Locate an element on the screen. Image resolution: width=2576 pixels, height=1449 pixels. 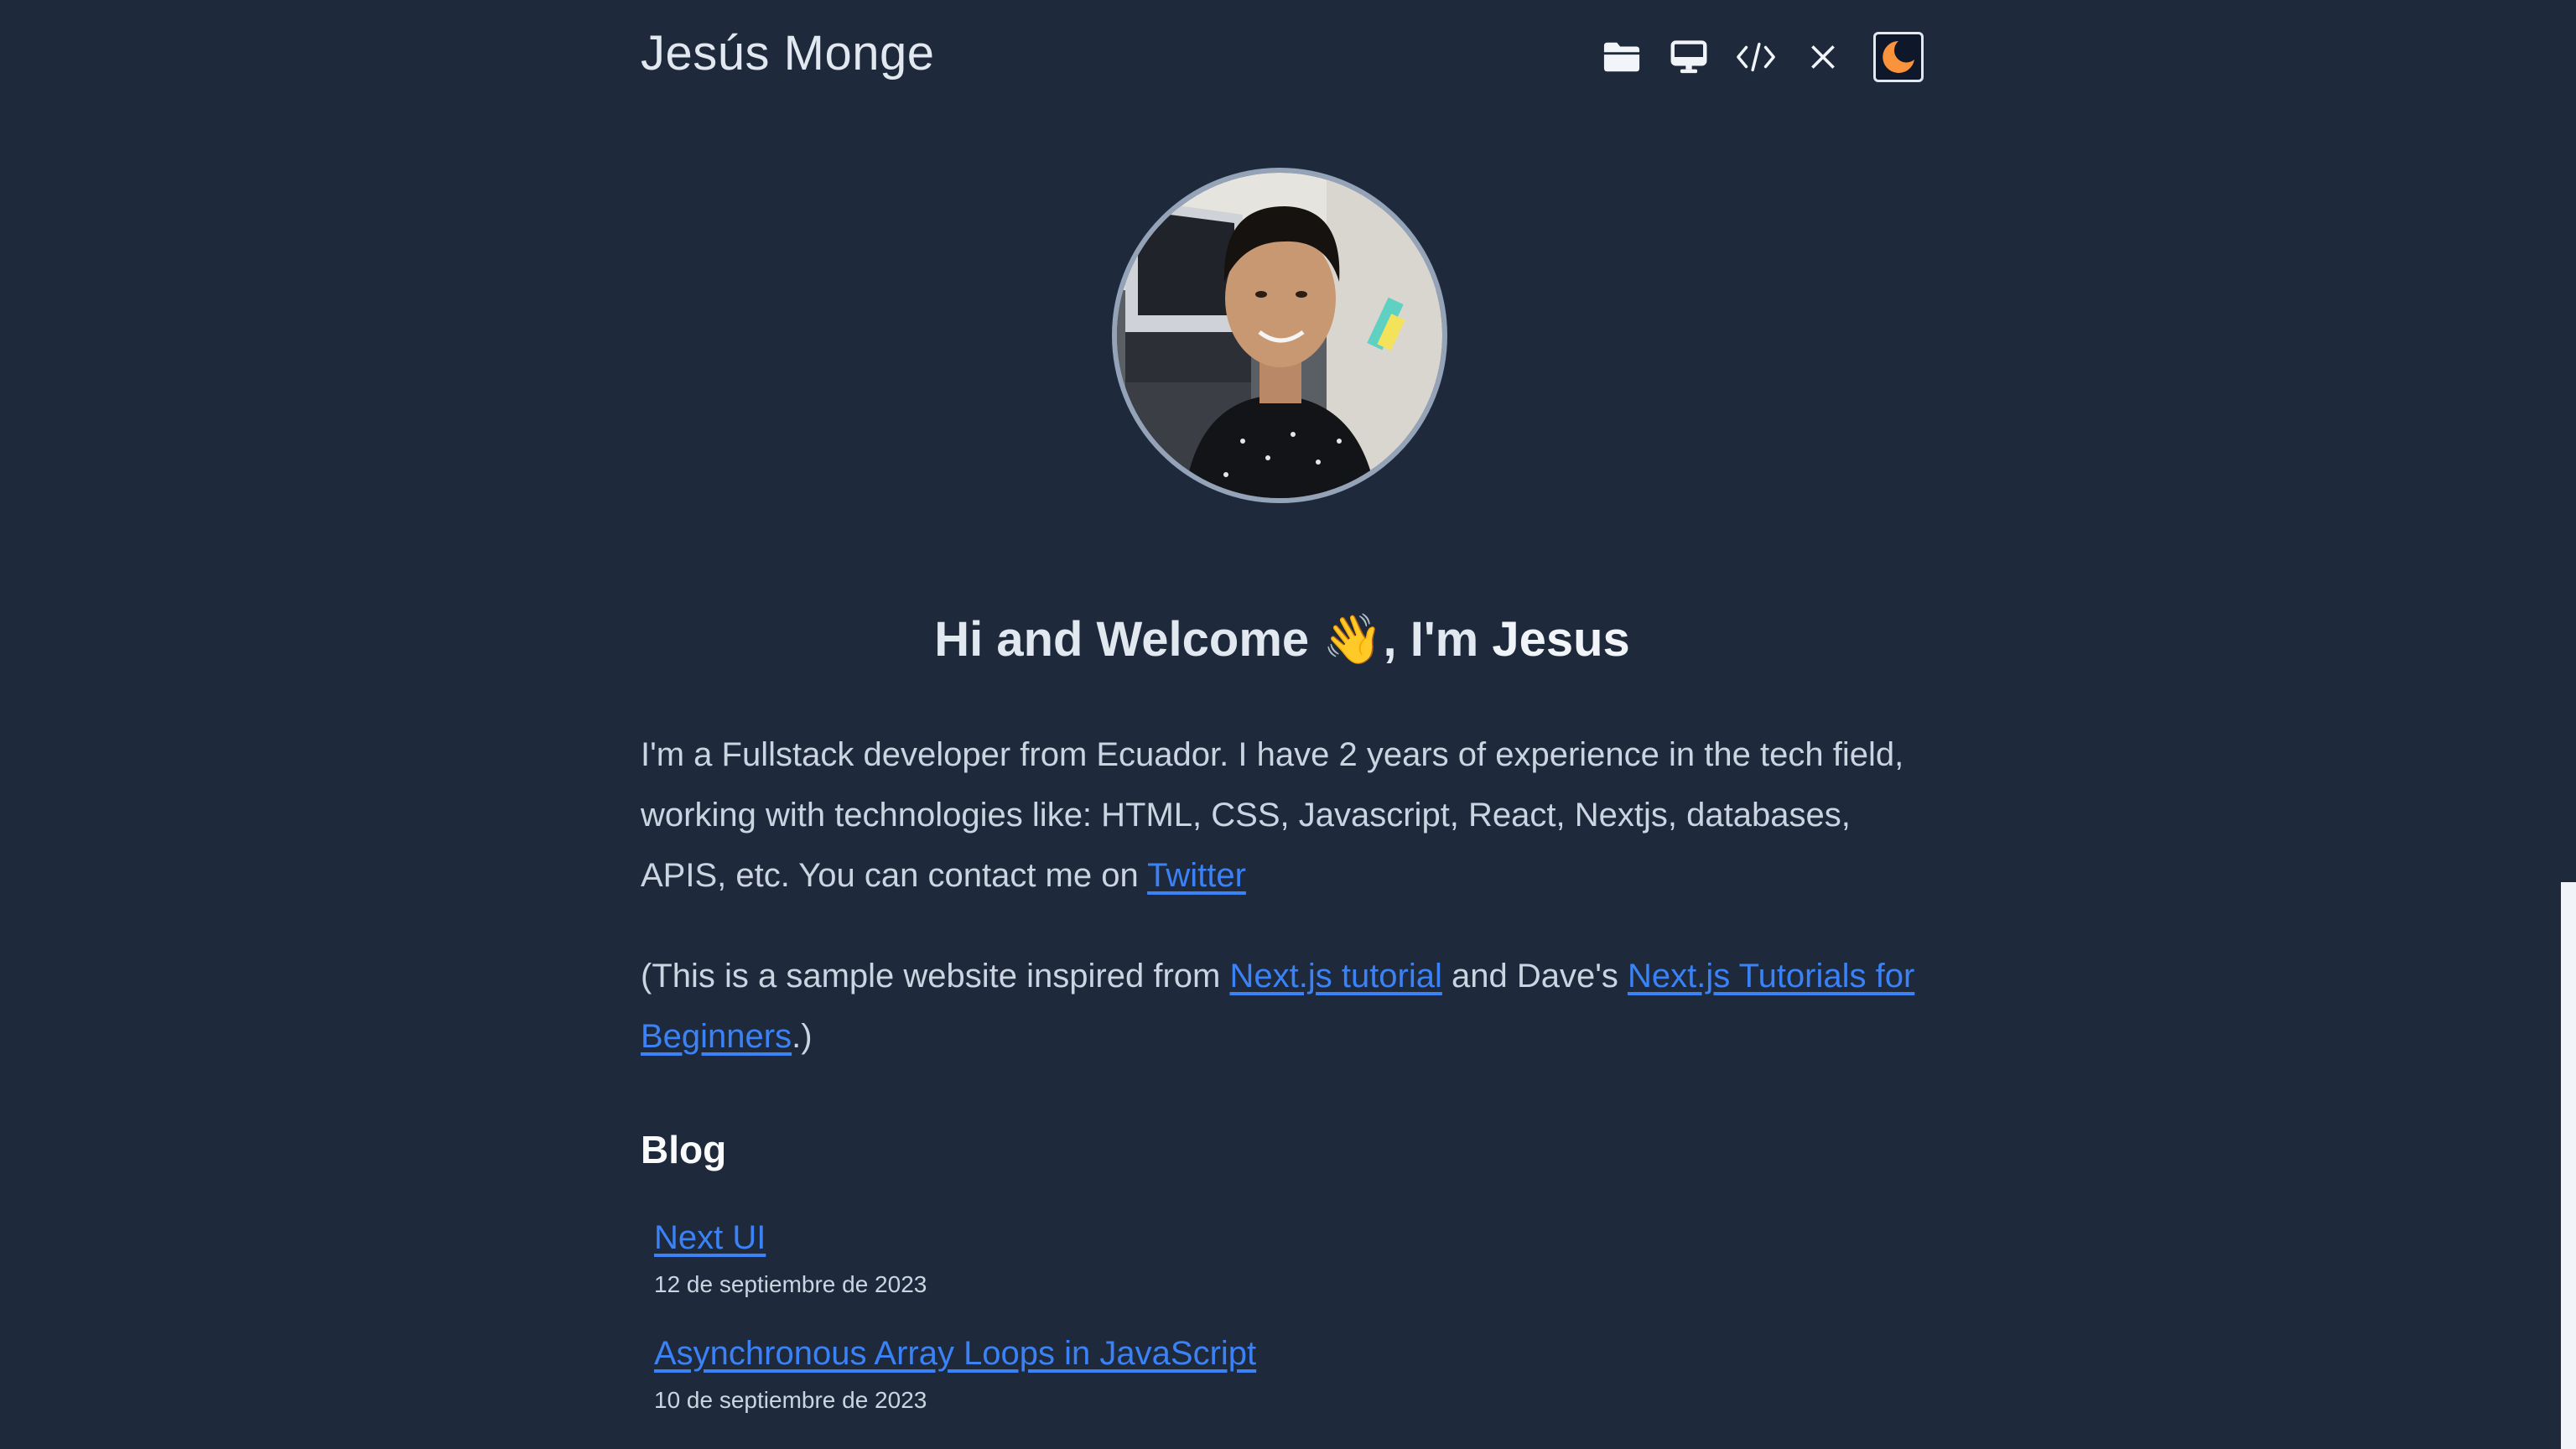
blog-post-date: 12 de septiembre de 2023 is located at coordinates (790, 1284).